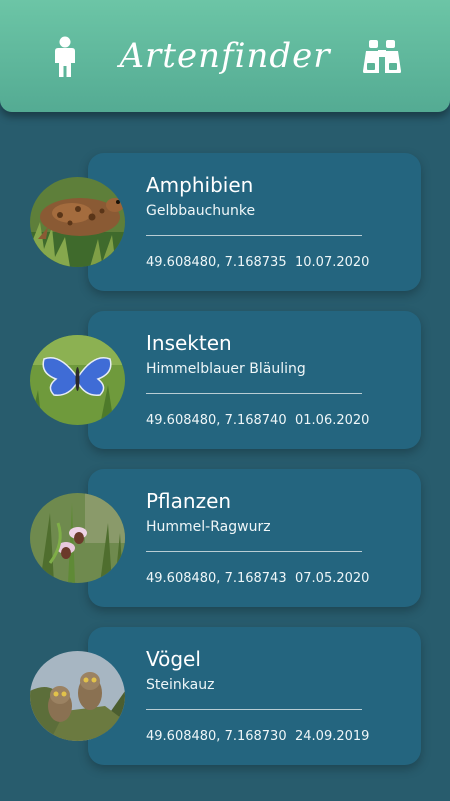  I want to click on entry-category: Vögel, so click(173, 659).